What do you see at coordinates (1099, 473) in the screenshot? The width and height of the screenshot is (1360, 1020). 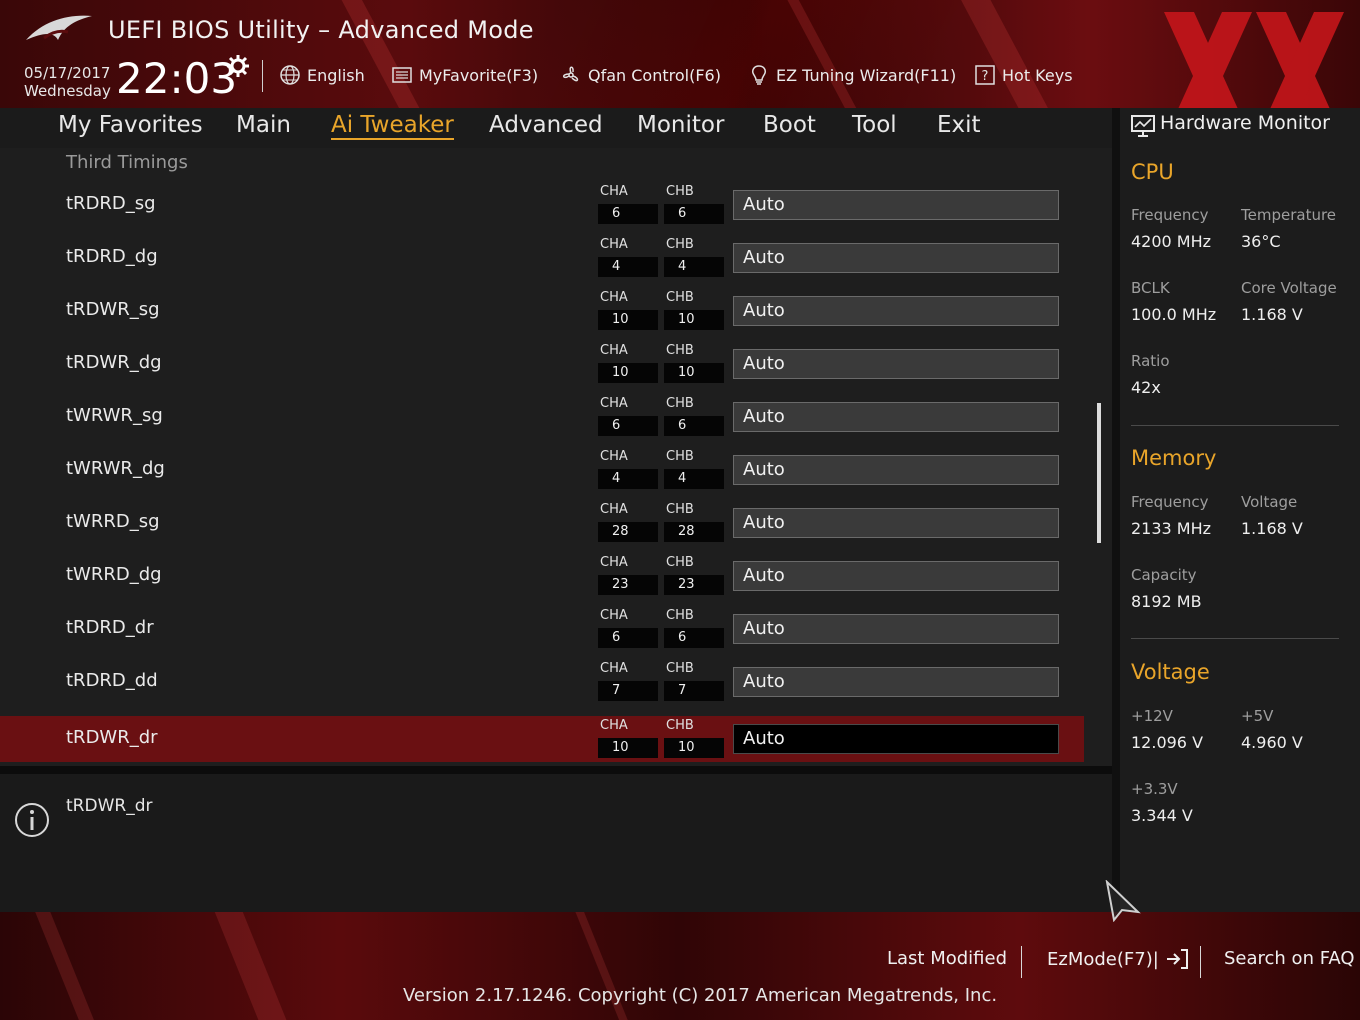 I see `scrollbar` at bounding box center [1099, 473].